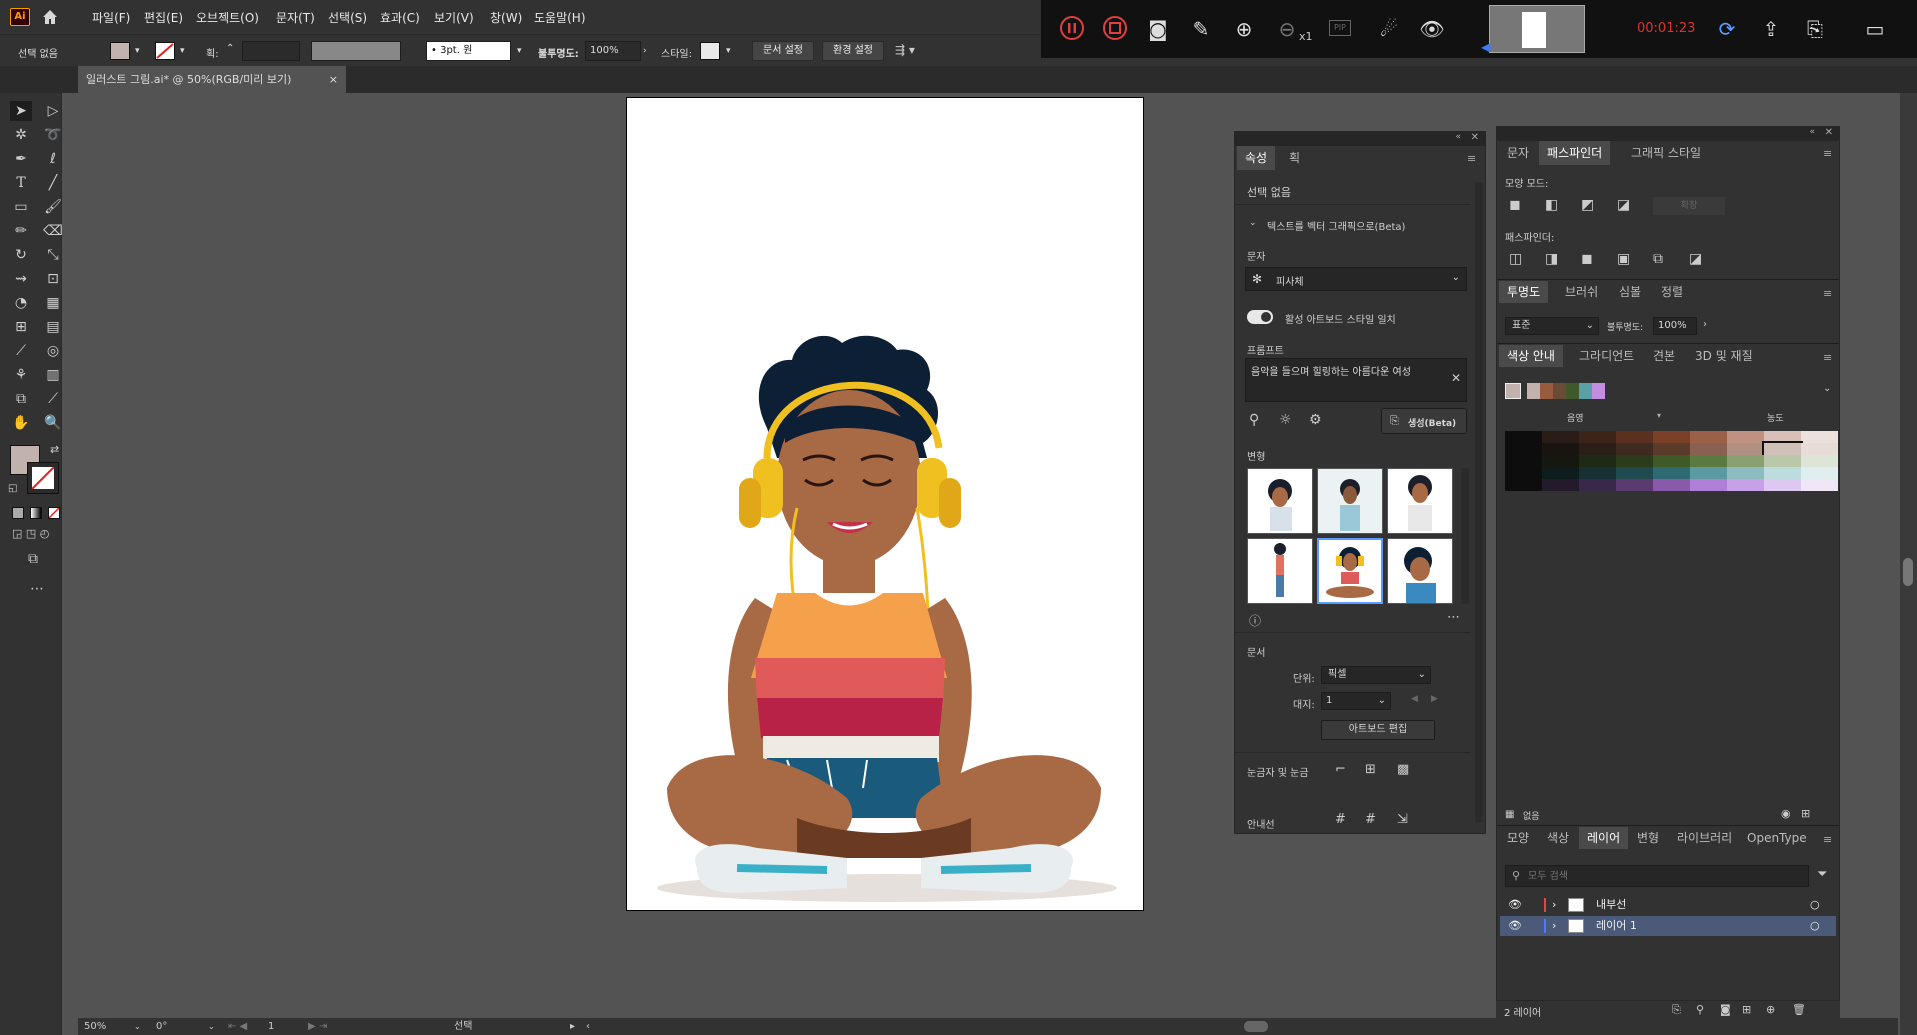 This screenshot has width=1917, height=1035. What do you see at coordinates (710, 51) in the screenshot?
I see `style-swatch` at bounding box center [710, 51].